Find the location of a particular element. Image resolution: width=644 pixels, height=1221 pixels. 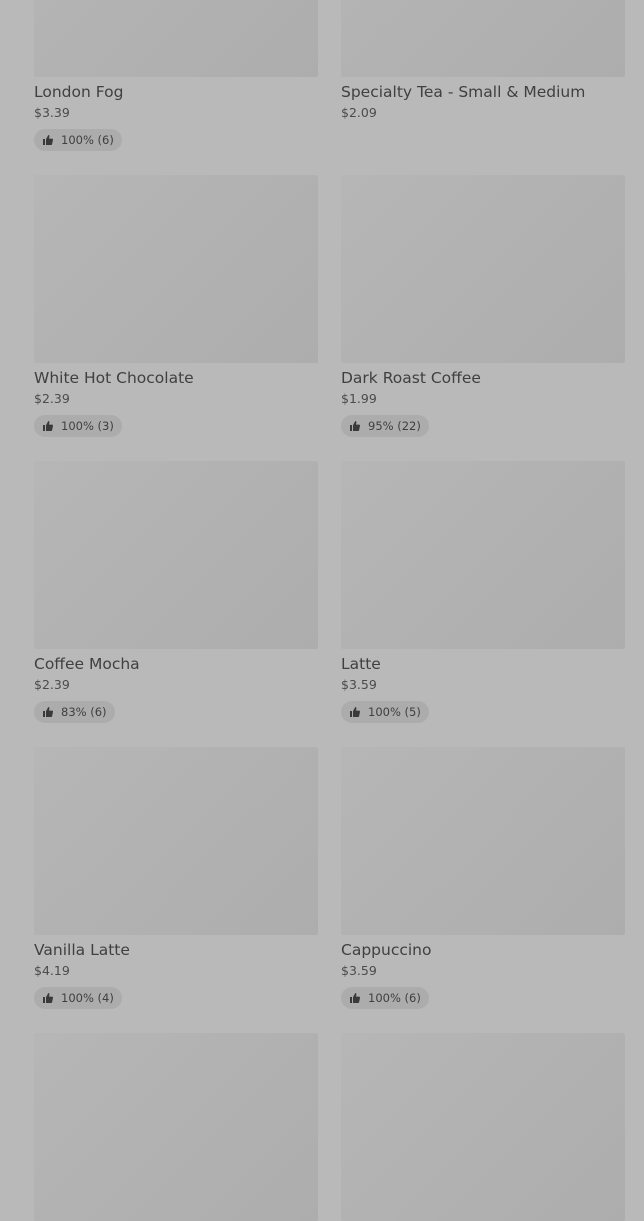

menu-item-card: London Fog $3.39 100% (6) is located at coordinates (176, 75).